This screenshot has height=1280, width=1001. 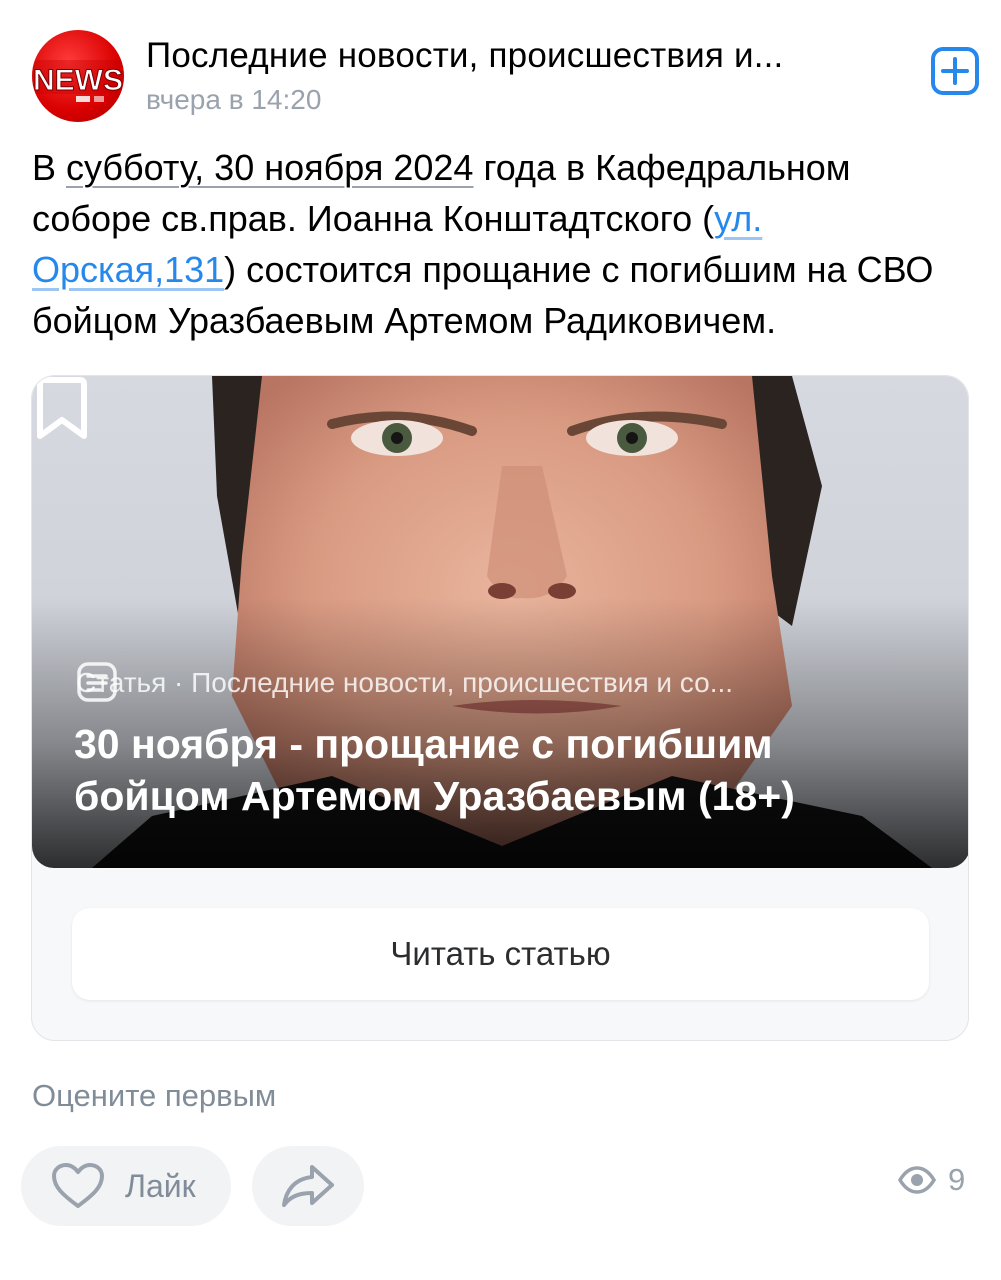 I want to click on date-mention: субботу, 30 ноября 2024, so click(x=269, y=167).